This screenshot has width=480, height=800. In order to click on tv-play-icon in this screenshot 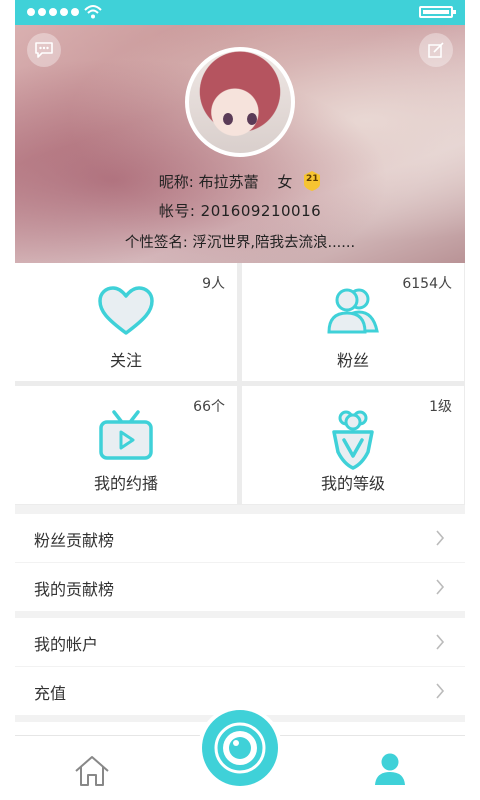, I will do `click(126, 435)`.